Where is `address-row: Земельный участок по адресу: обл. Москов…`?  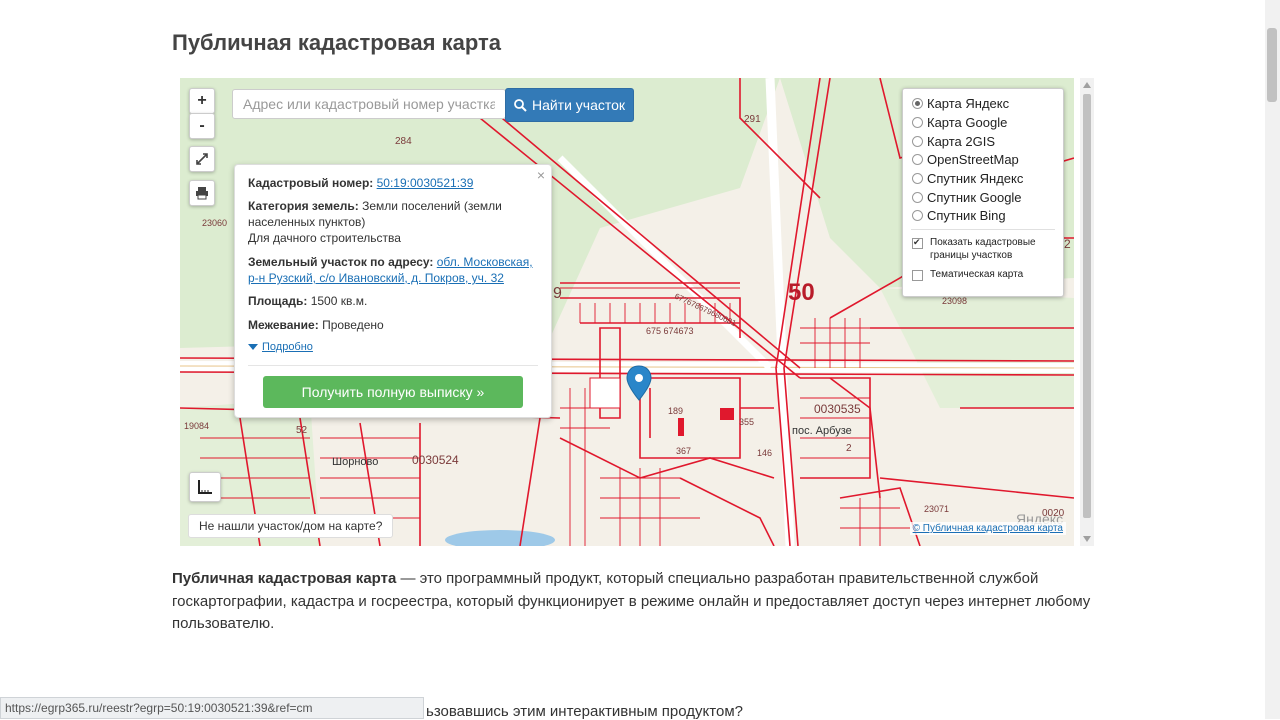 address-row: Земельный участок по адресу: обл. Москов… is located at coordinates (394, 270).